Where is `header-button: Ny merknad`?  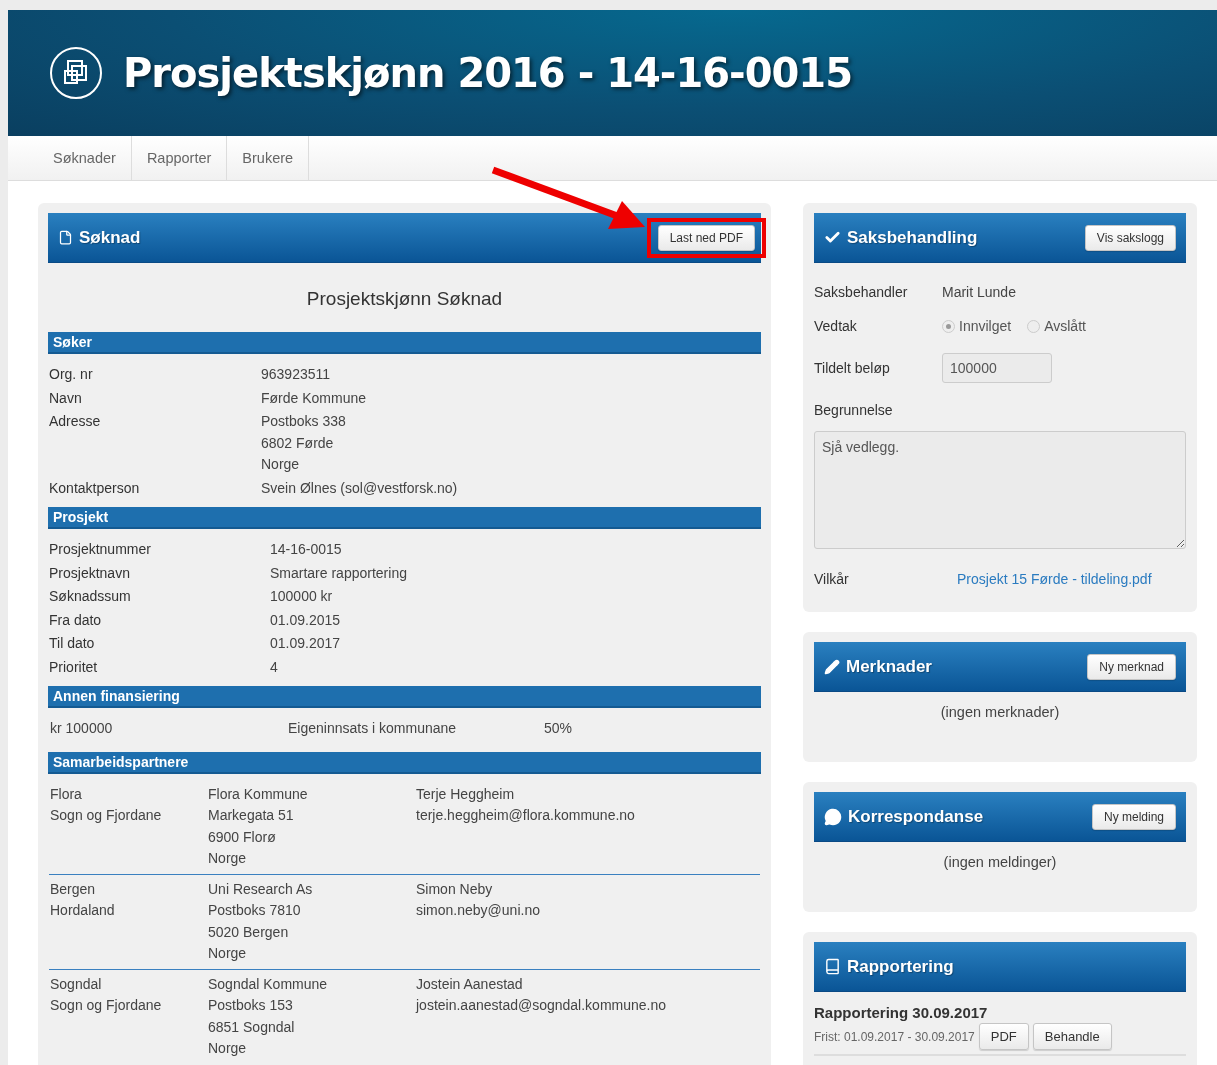
header-button: Ny merknad is located at coordinates (1131, 666).